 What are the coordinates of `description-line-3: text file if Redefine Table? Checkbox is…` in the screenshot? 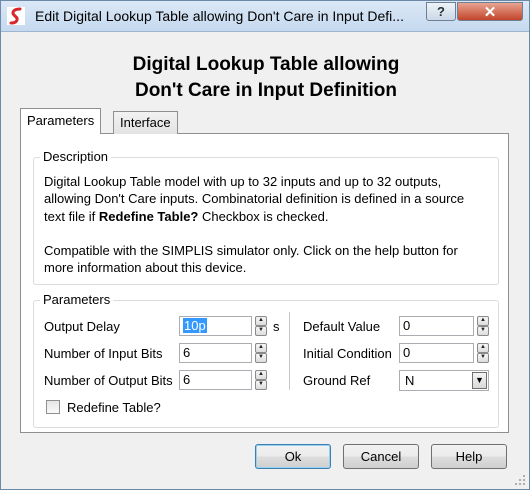 It's located at (274, 217).